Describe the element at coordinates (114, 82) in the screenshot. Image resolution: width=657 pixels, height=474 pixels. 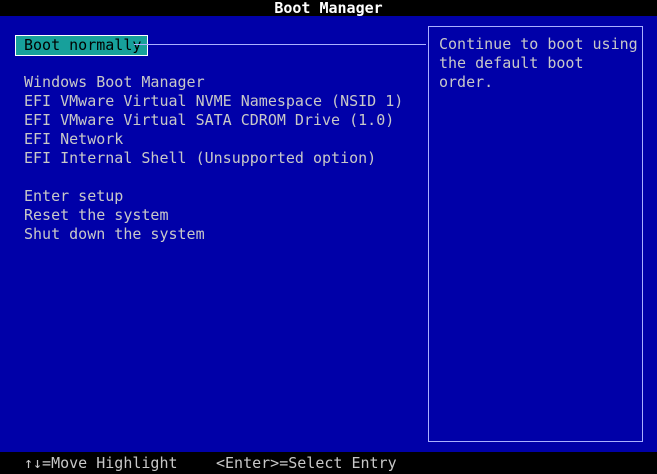
I see `menu-item-windows-boot-manager: Windows Boot Manager` at that location.